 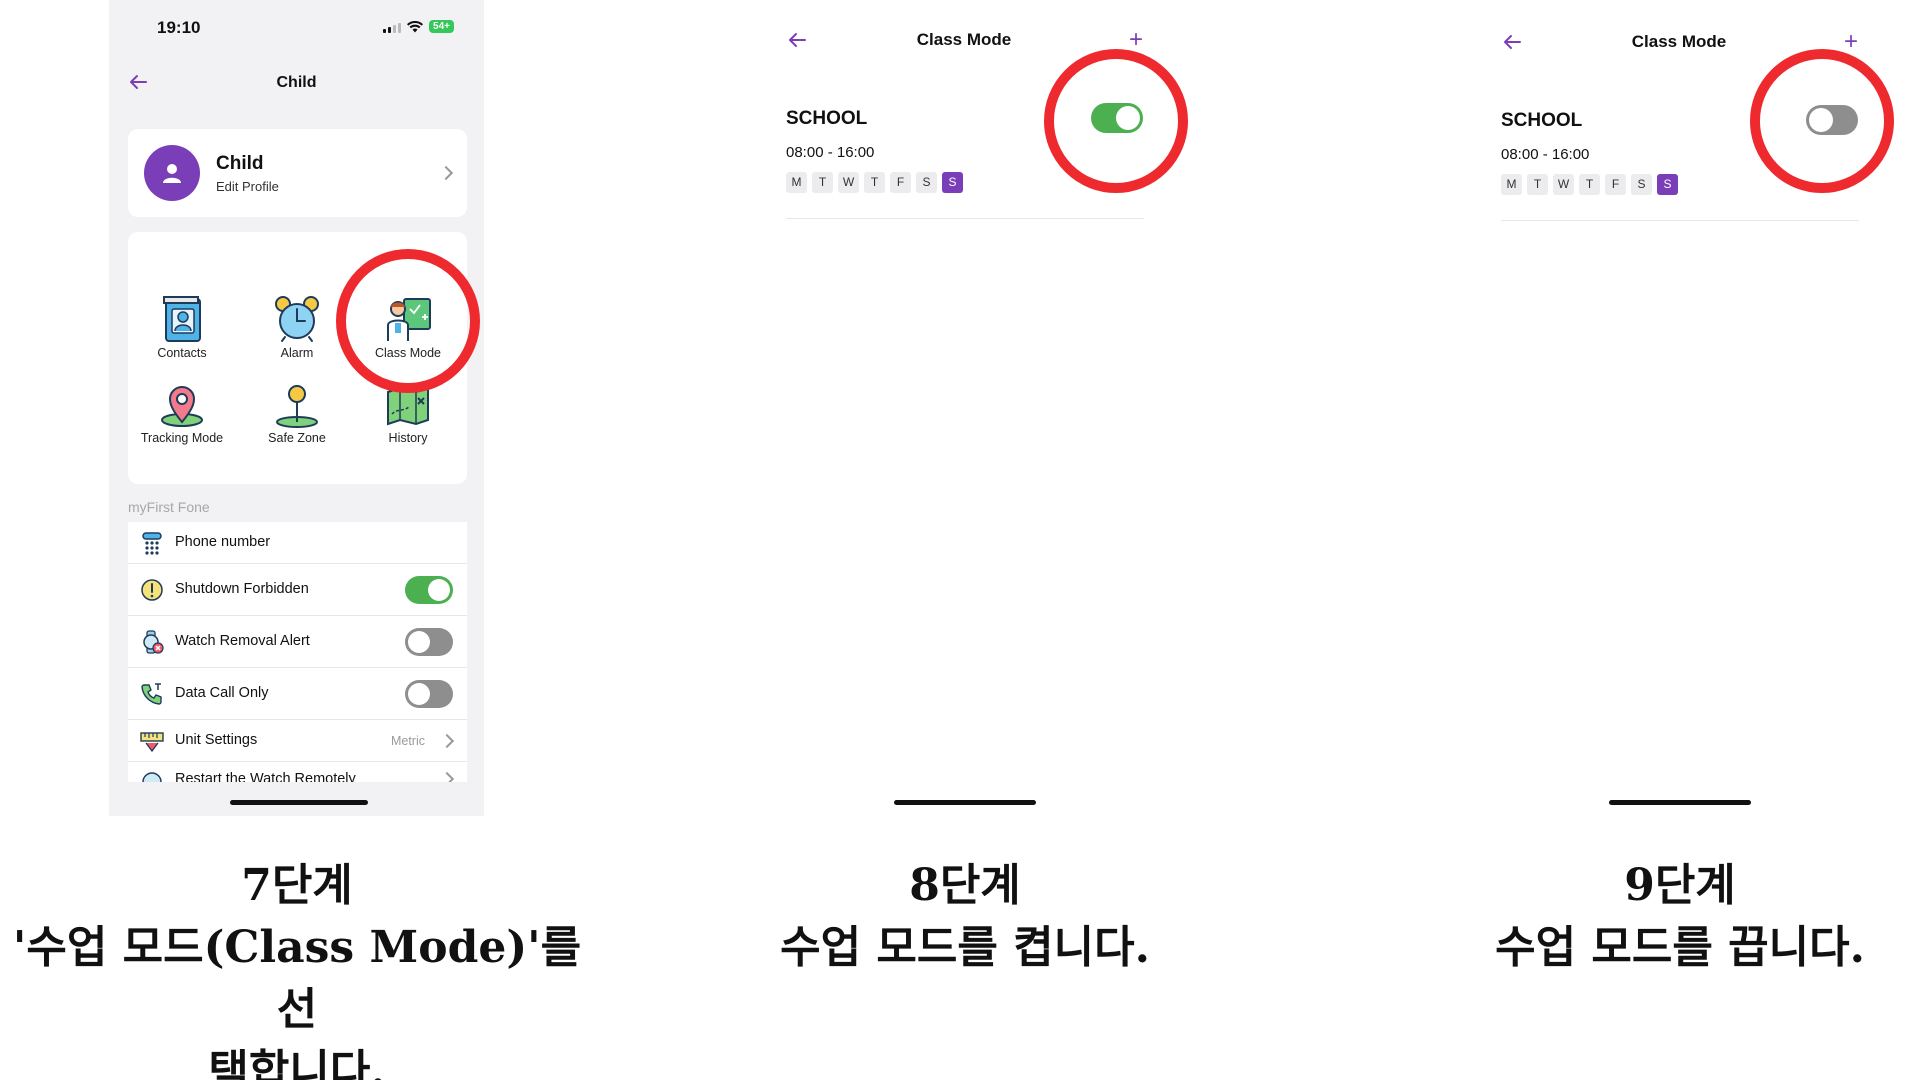 I want to click on setting-watch-removal-alert: Watch Removal Alert, so click(x=297, y=642).